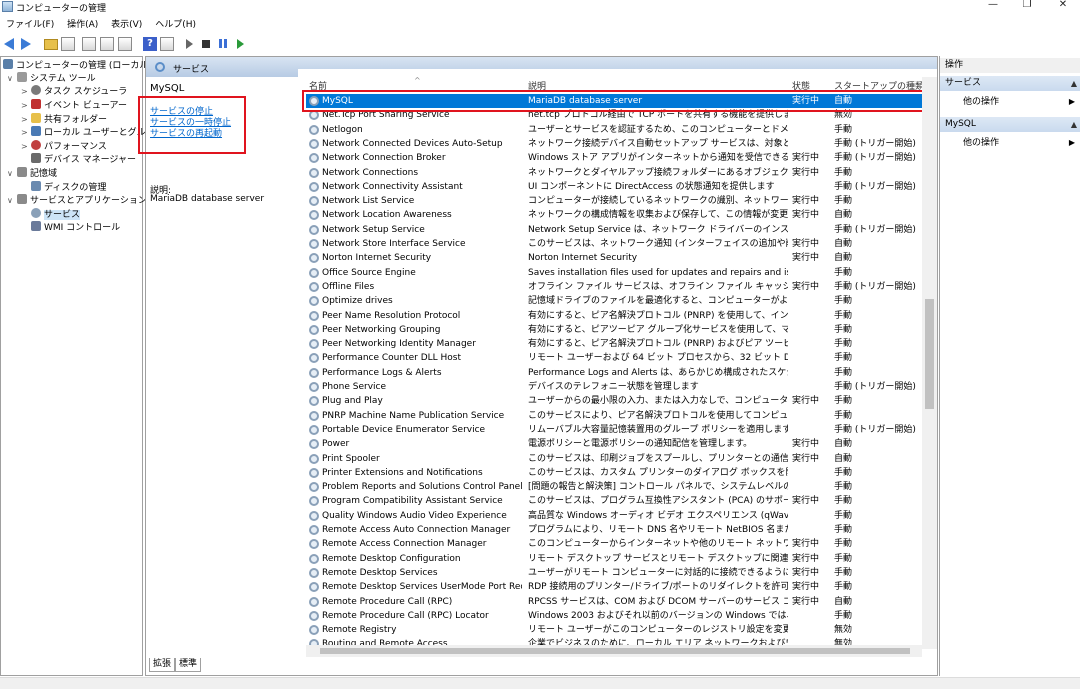 The height and width of the screenshot is (689, 1080). Describe the element at coordinates (993, 6) in the screenshot. I see `minimize-button: —` at that location.